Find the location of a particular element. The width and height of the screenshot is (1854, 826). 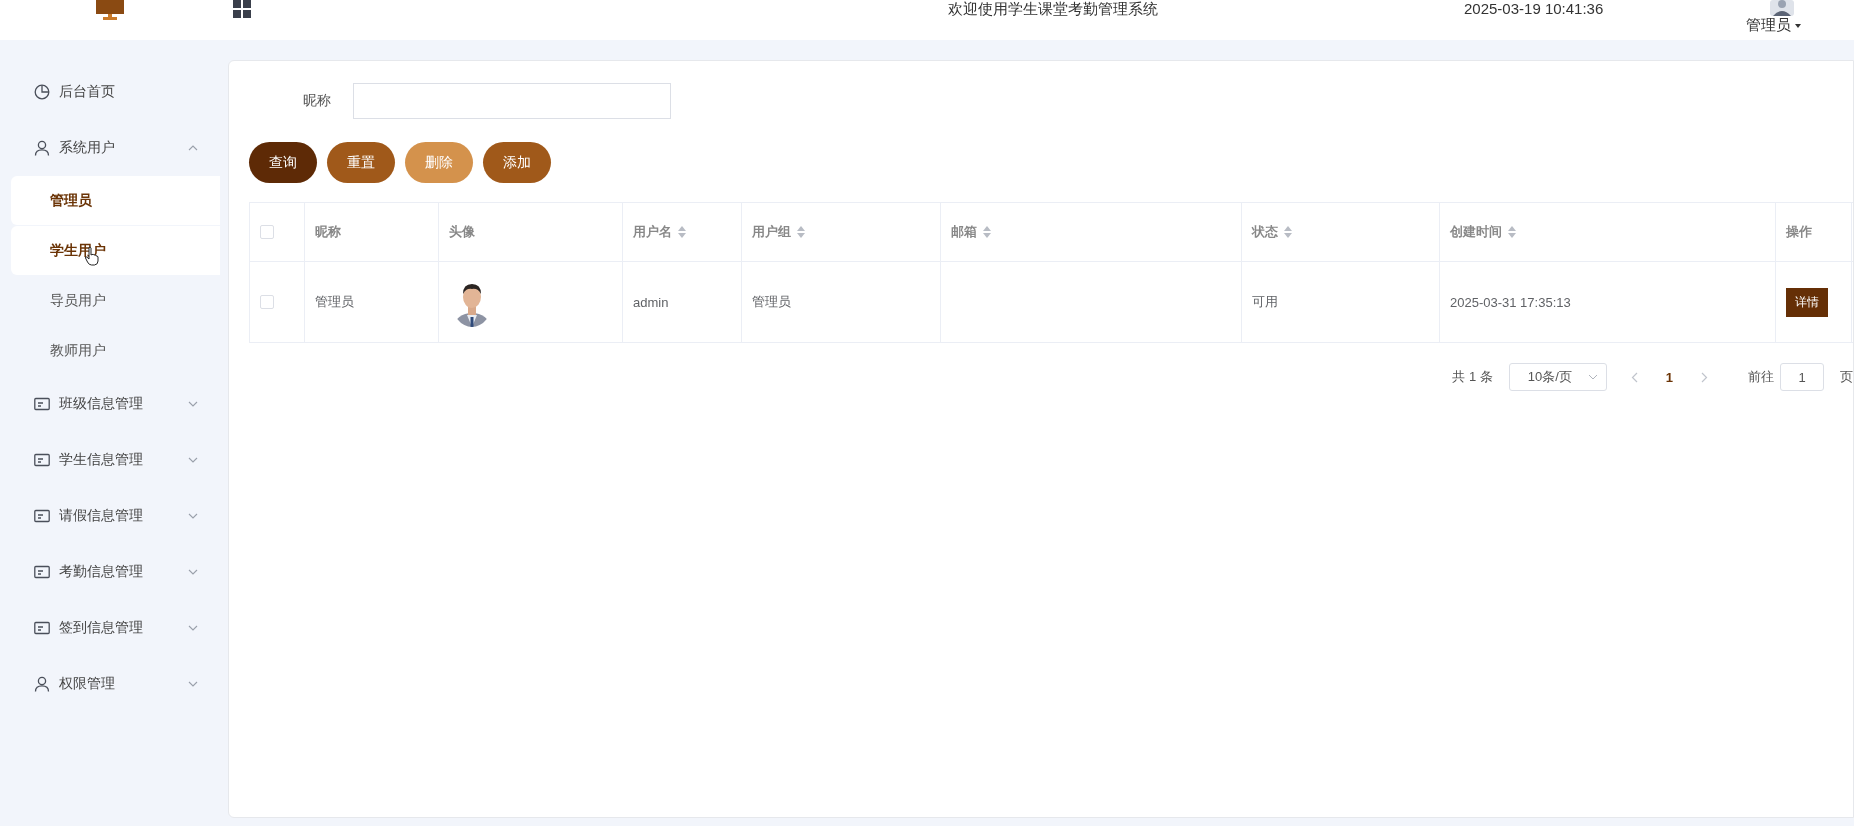

menu-item: 班级信息管理 is located at coordinates (110, 404).